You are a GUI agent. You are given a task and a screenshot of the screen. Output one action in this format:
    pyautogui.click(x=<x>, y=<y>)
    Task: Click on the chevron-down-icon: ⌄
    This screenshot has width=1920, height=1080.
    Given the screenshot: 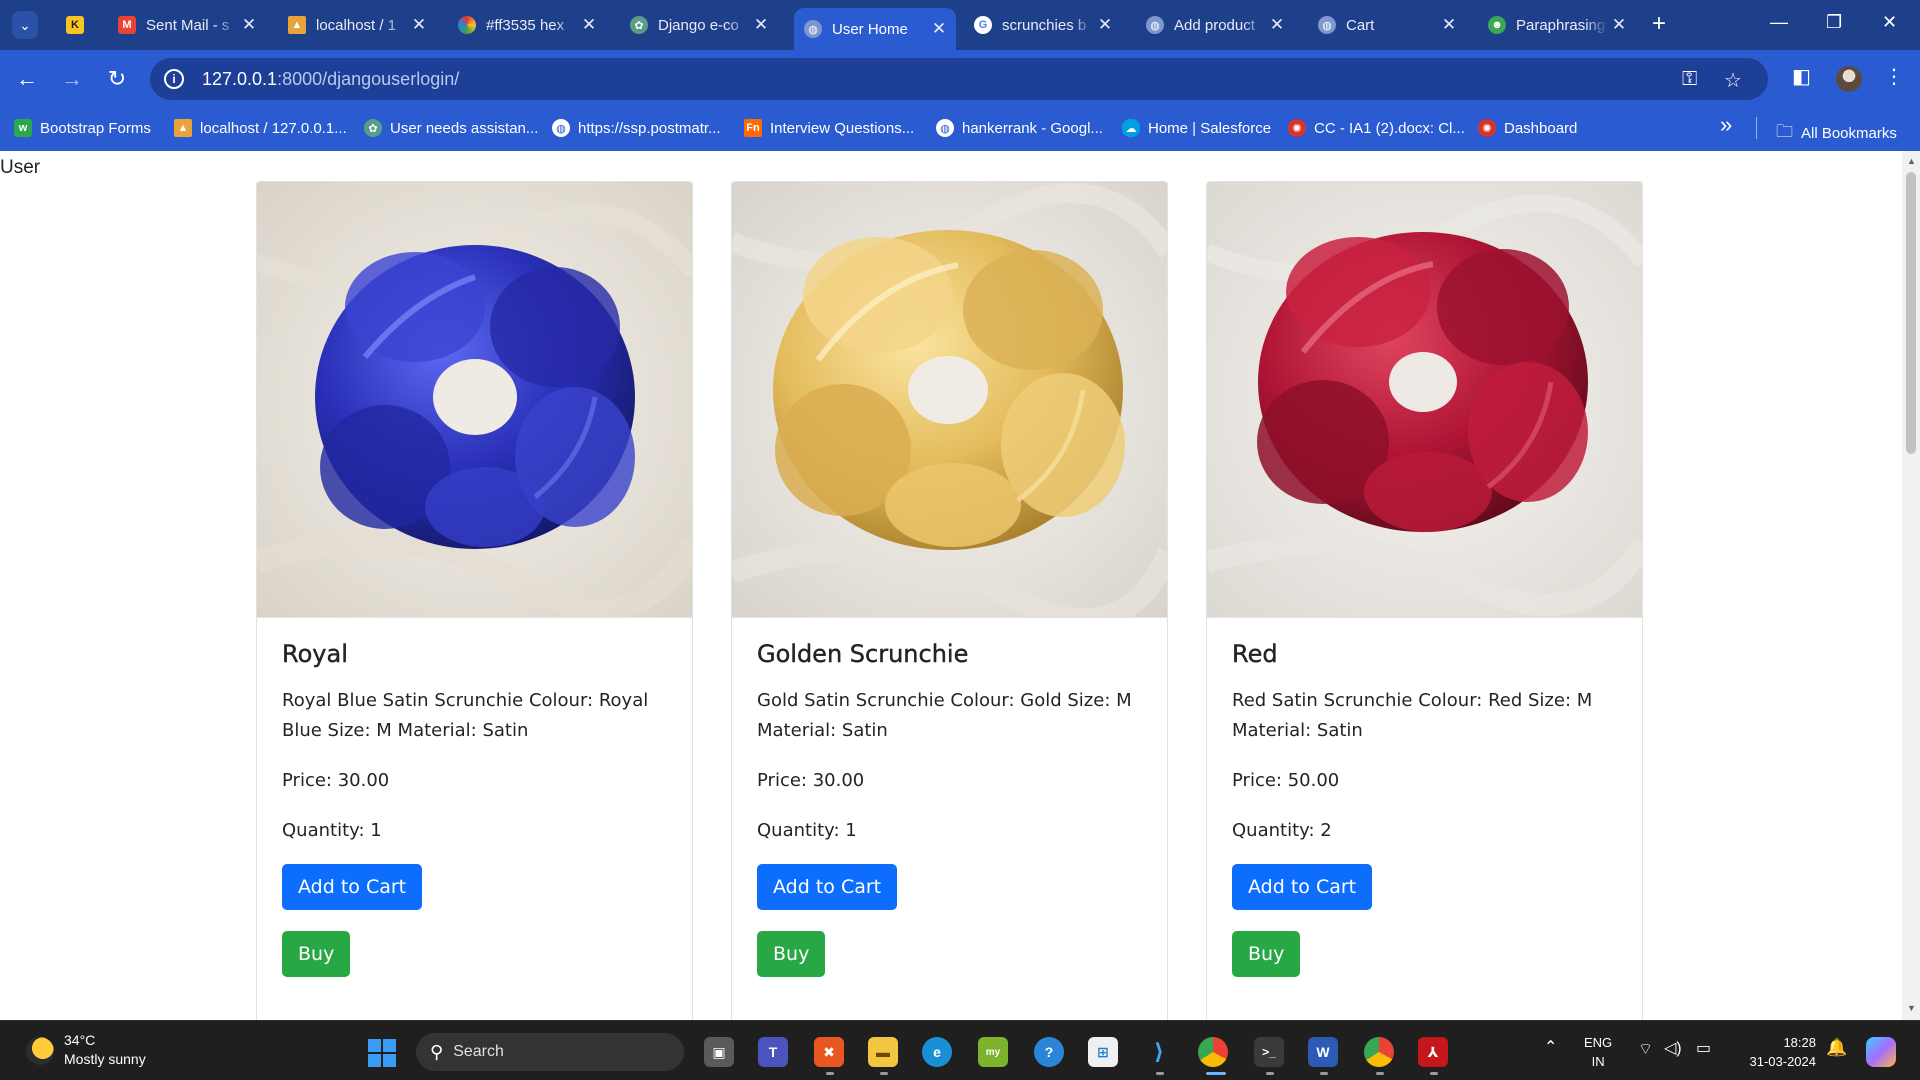 What is the action you would take?
    pyautogui.click(x=25, y=24)
    